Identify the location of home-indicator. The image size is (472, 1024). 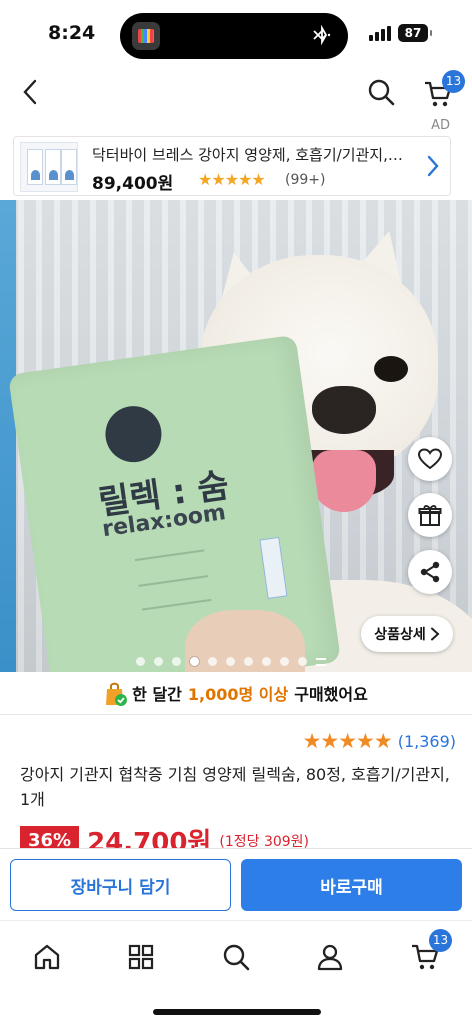
(237, 1012).